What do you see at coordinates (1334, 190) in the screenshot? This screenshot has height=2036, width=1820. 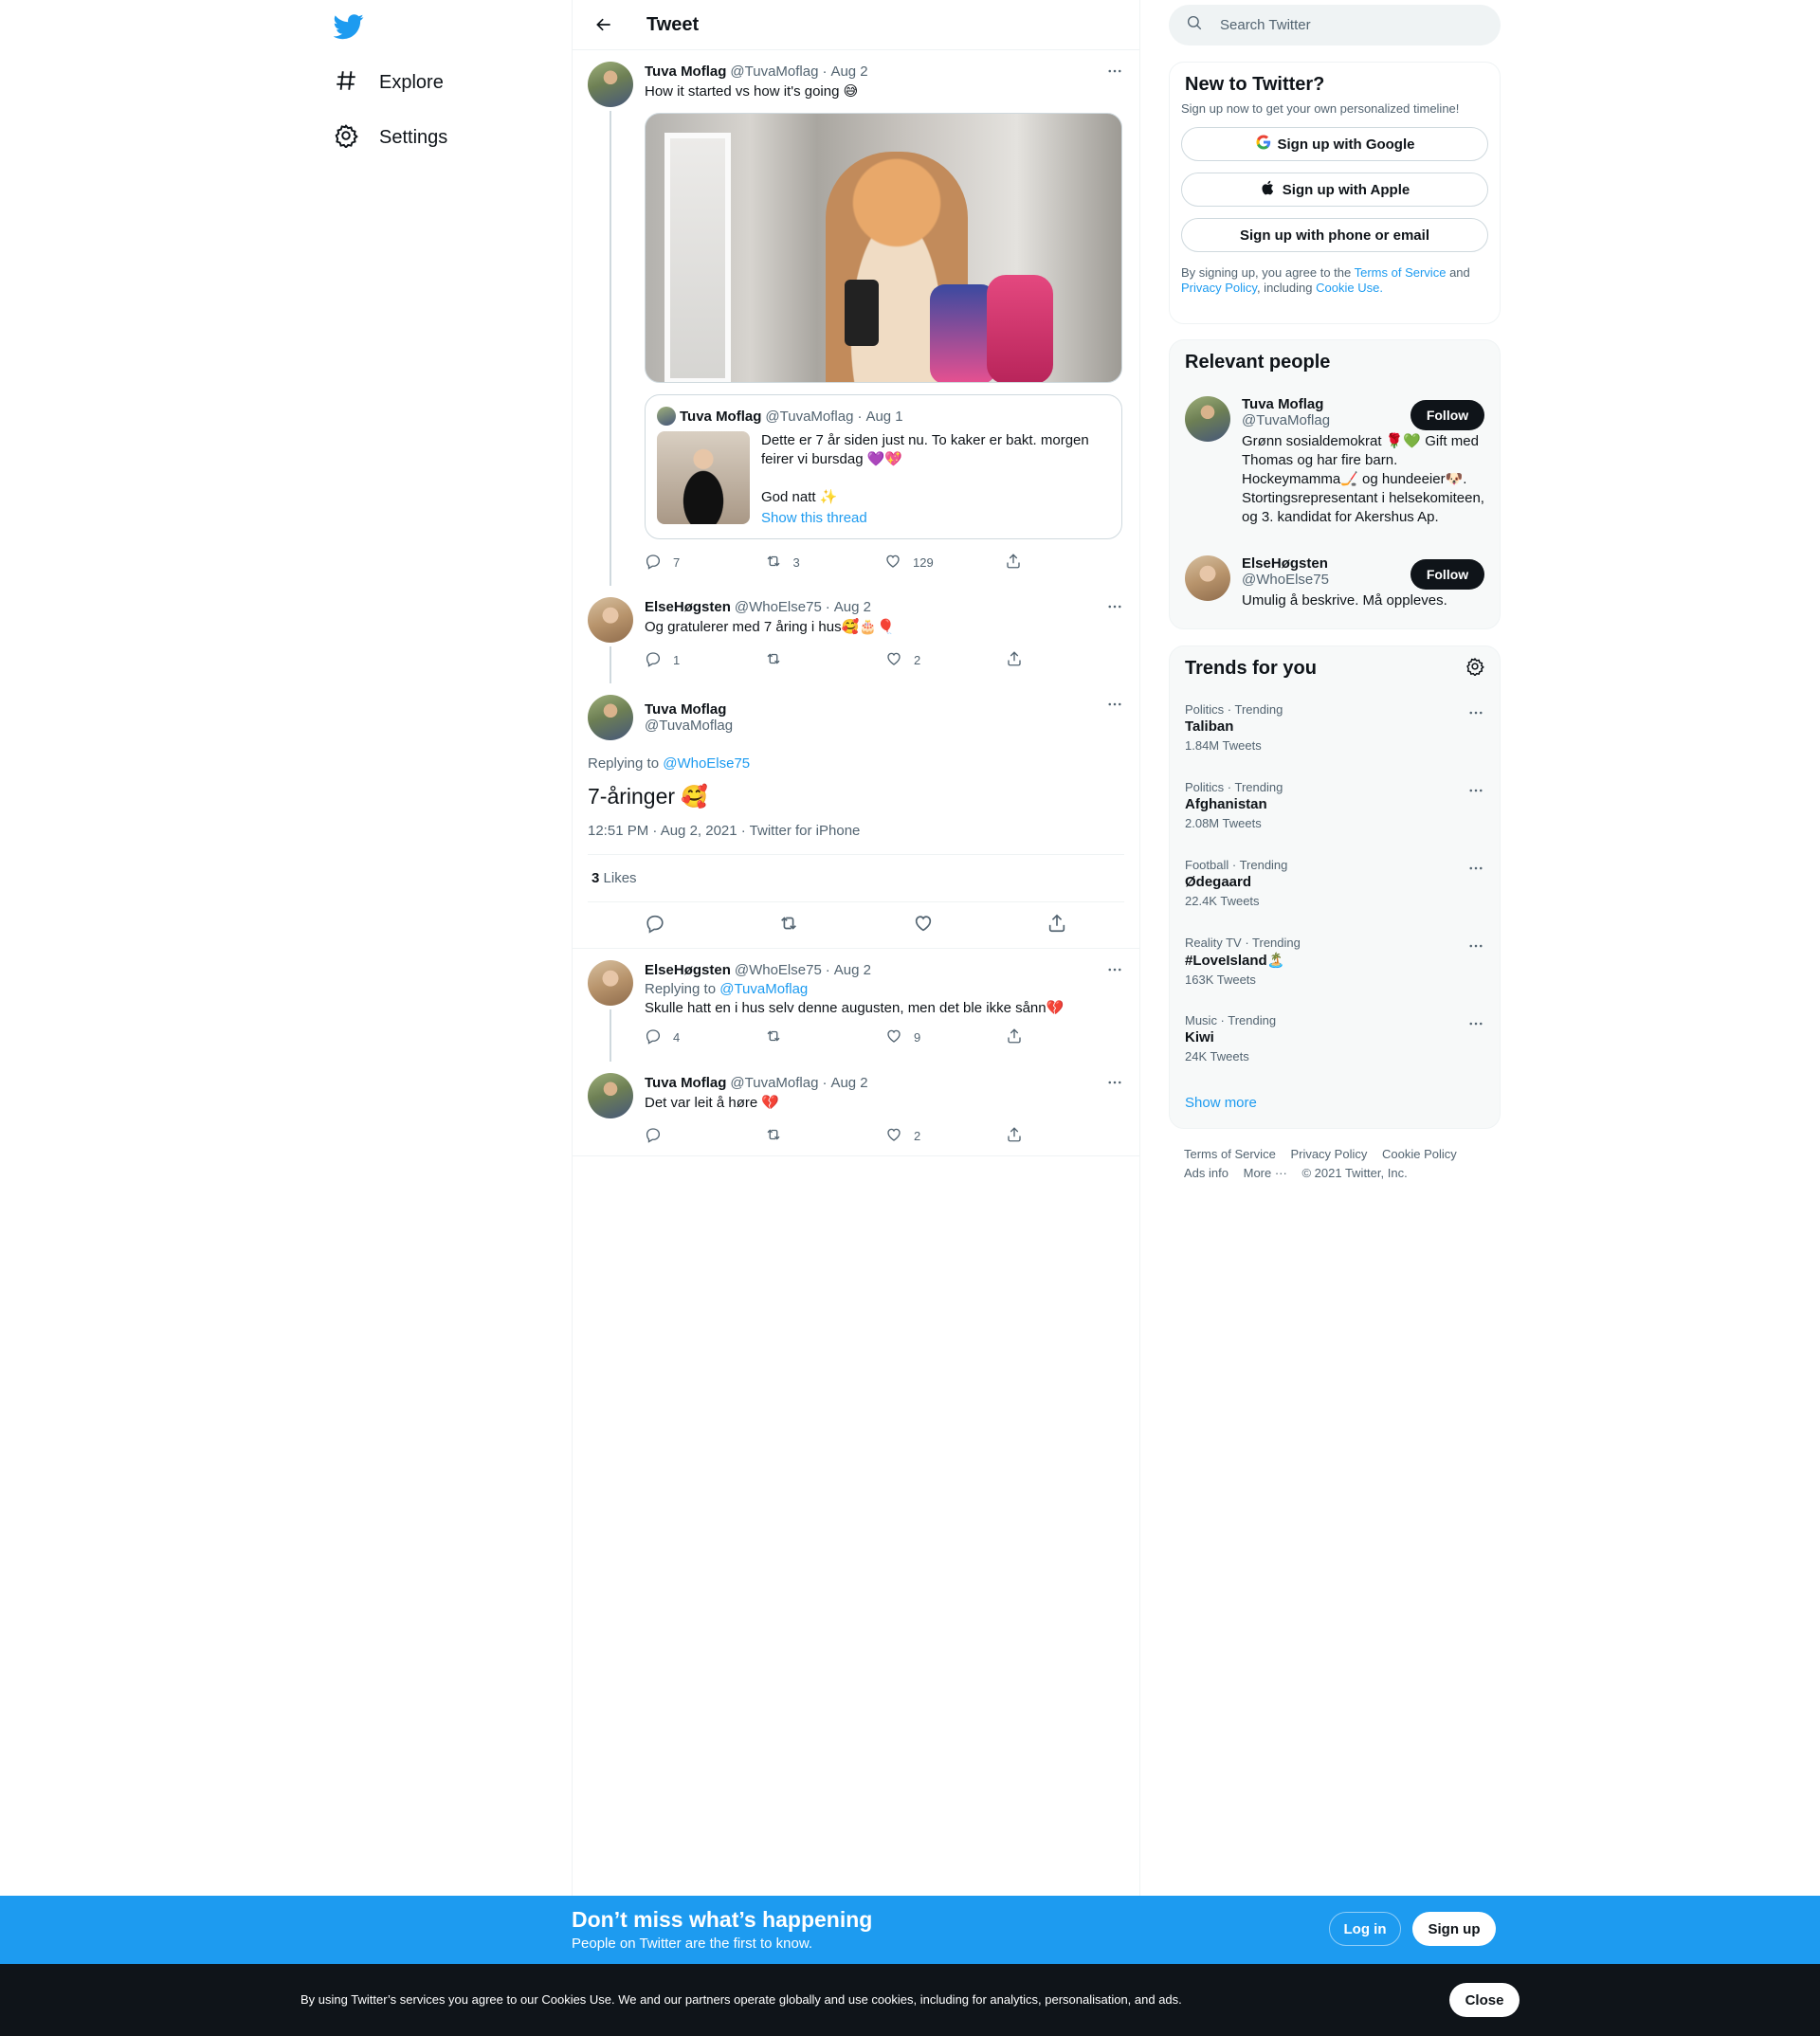 I see `signup-apple-button: Sign up with Apple` at bounding box center [1334, 190].